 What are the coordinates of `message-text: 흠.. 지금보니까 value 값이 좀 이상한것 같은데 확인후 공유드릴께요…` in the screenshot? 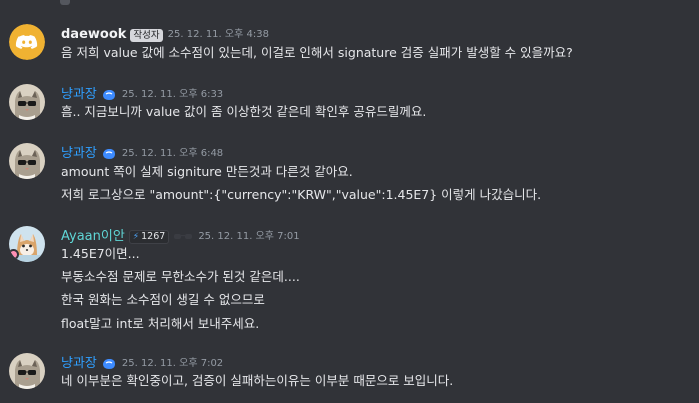 It's located at (244, 111).